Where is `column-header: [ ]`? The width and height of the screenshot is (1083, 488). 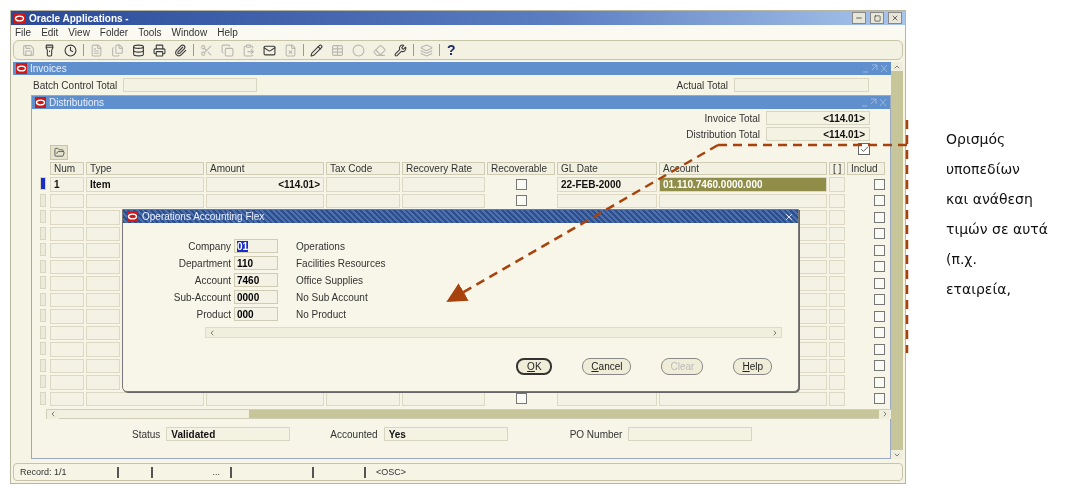
column-header: [ ] is located at coordinates (837, 168).